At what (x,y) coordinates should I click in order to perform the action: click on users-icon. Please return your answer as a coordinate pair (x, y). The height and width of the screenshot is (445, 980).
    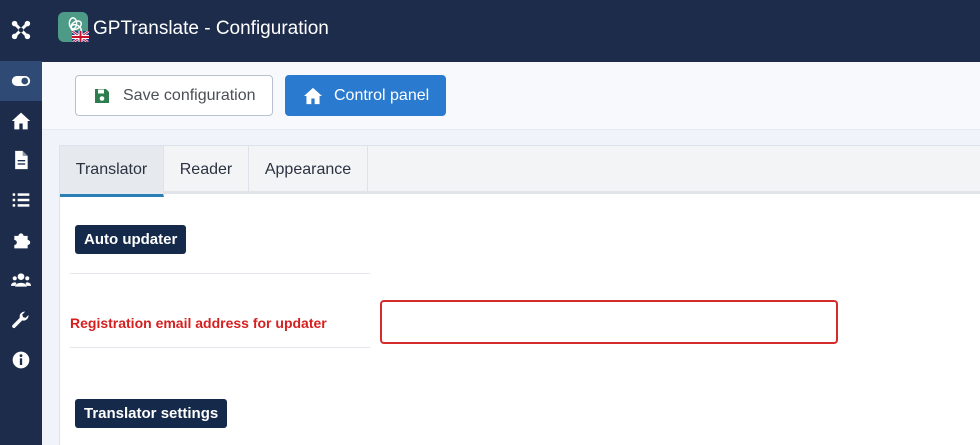
    Looking at the image, I should click on (21, 280).